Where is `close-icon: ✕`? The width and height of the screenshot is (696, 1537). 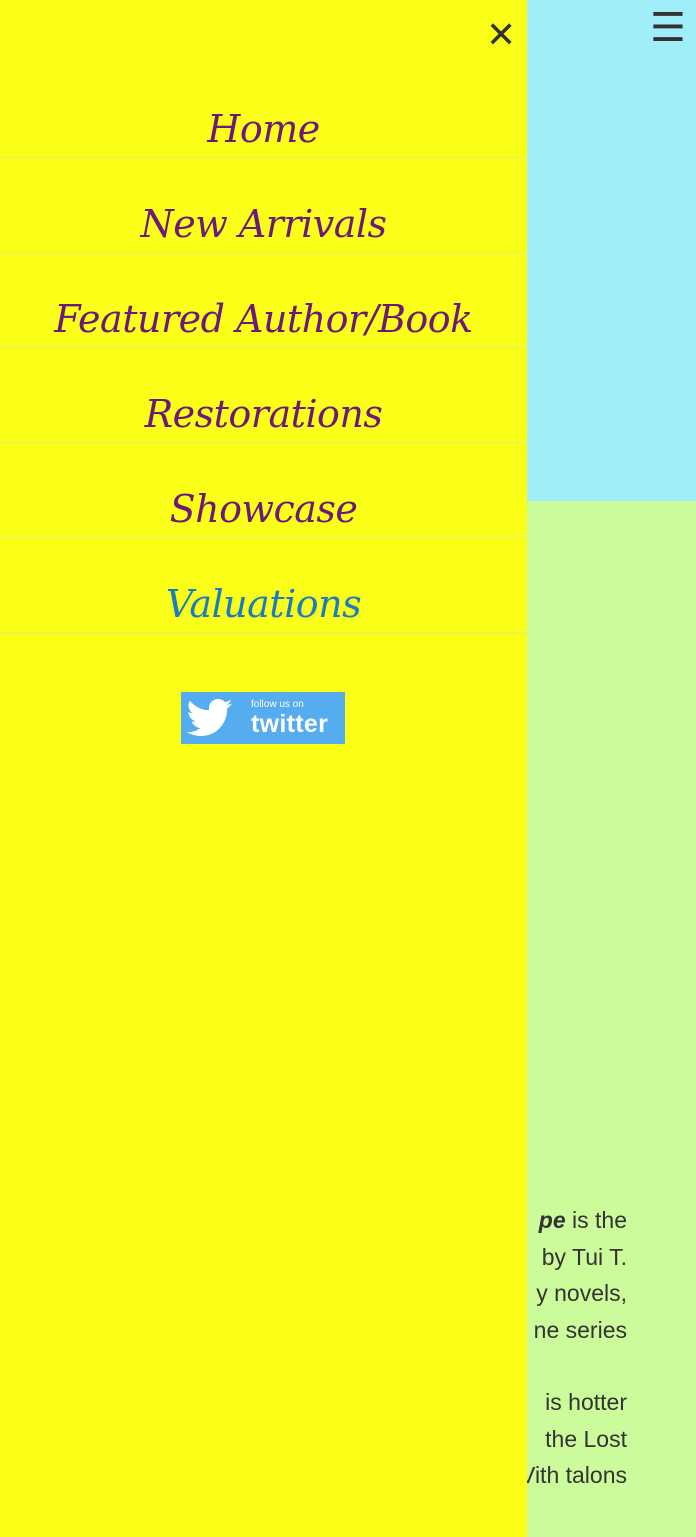 close-icon: ✕ is located at coordinates (501, 36).